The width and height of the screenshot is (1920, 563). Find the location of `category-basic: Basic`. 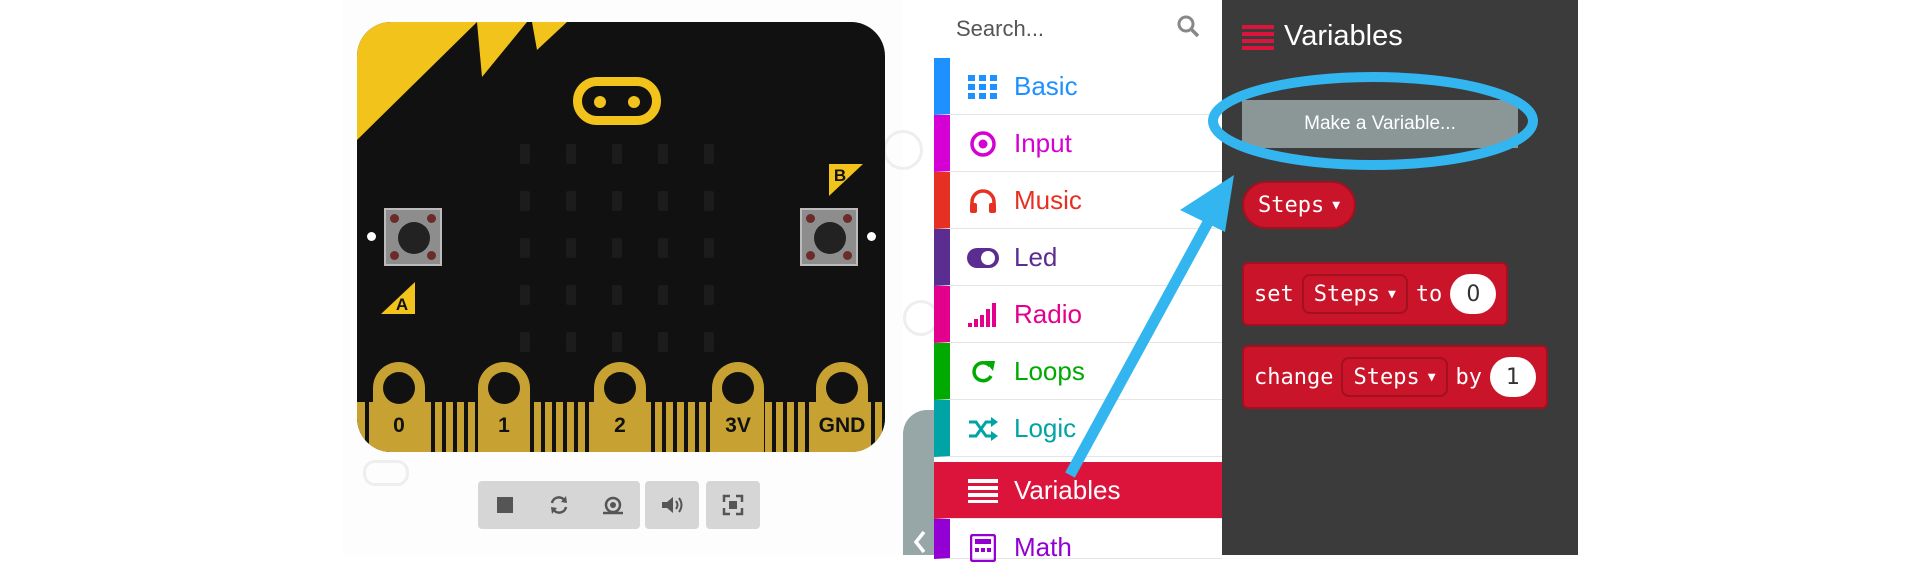

category-basic: Basic is located at coordinates (1078, 86).